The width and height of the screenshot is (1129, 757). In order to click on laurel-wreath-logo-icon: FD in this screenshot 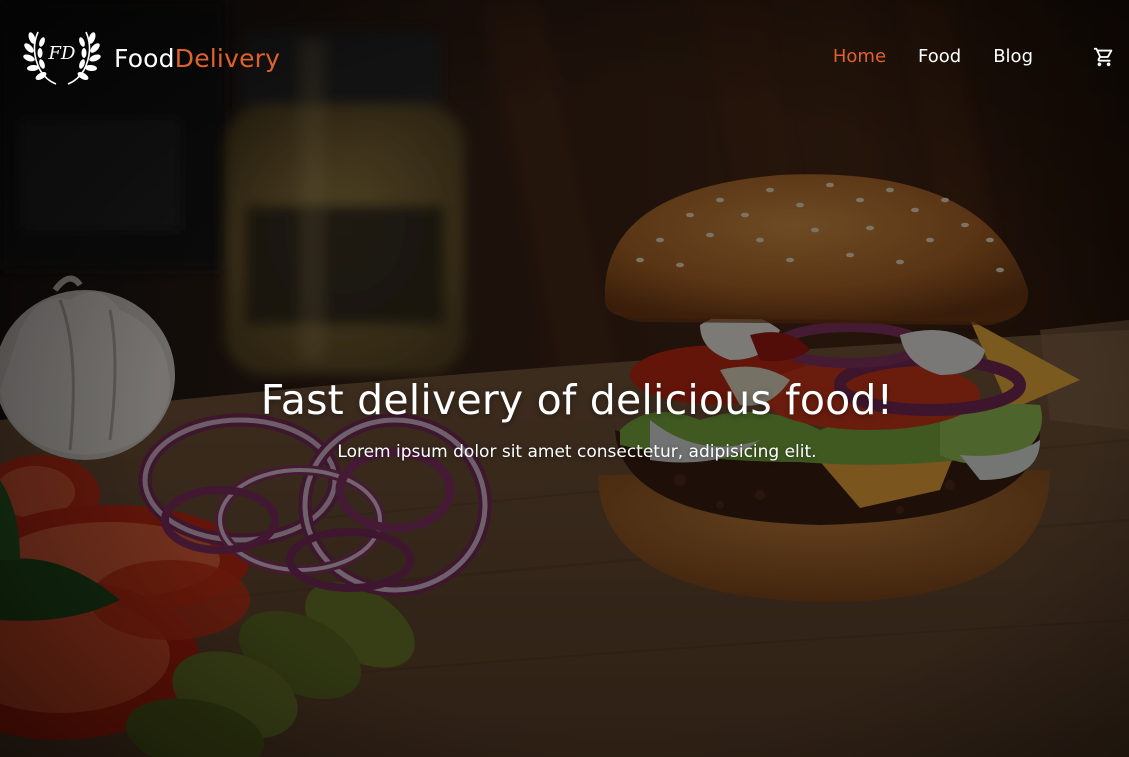, I will do `click(62, 58)`.